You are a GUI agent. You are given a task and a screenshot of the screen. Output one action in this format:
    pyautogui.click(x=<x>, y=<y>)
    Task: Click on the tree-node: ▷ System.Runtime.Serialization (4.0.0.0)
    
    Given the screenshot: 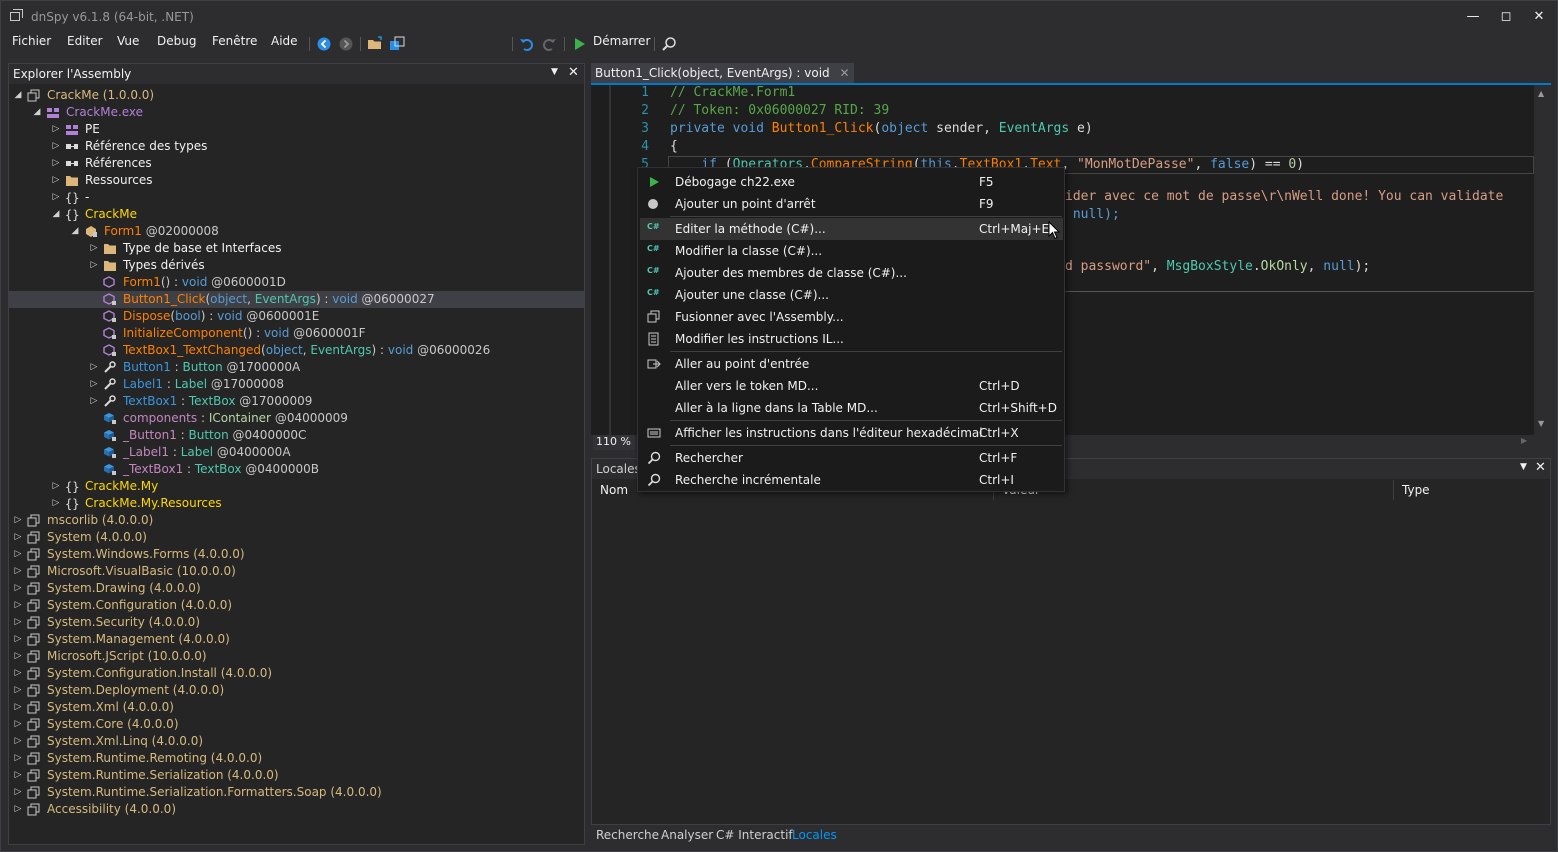 What is the action you would take?
    pyautogui.click(x=296, y=775)
    